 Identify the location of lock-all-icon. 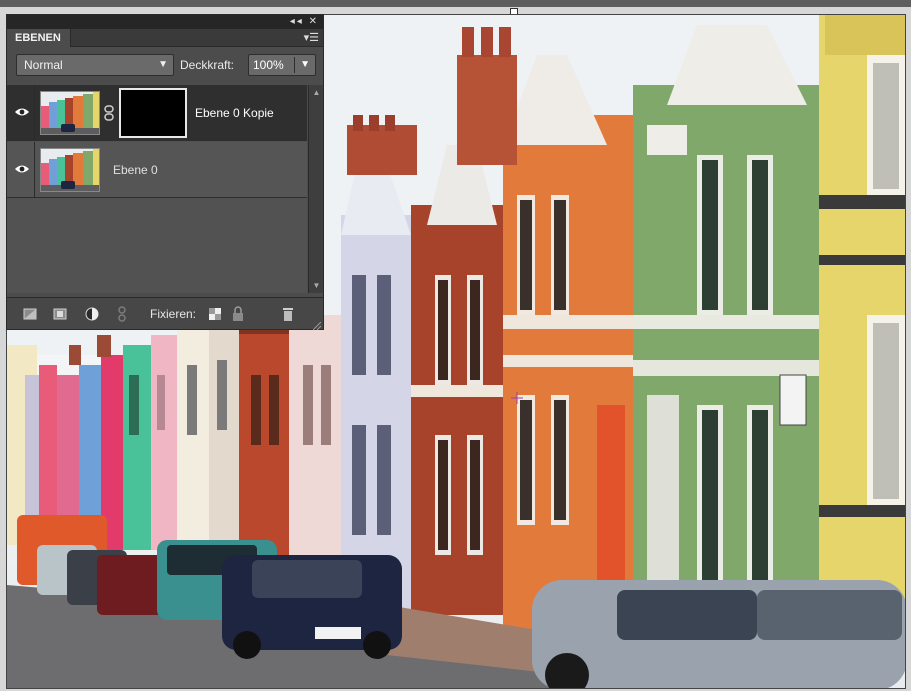
(238, 314).